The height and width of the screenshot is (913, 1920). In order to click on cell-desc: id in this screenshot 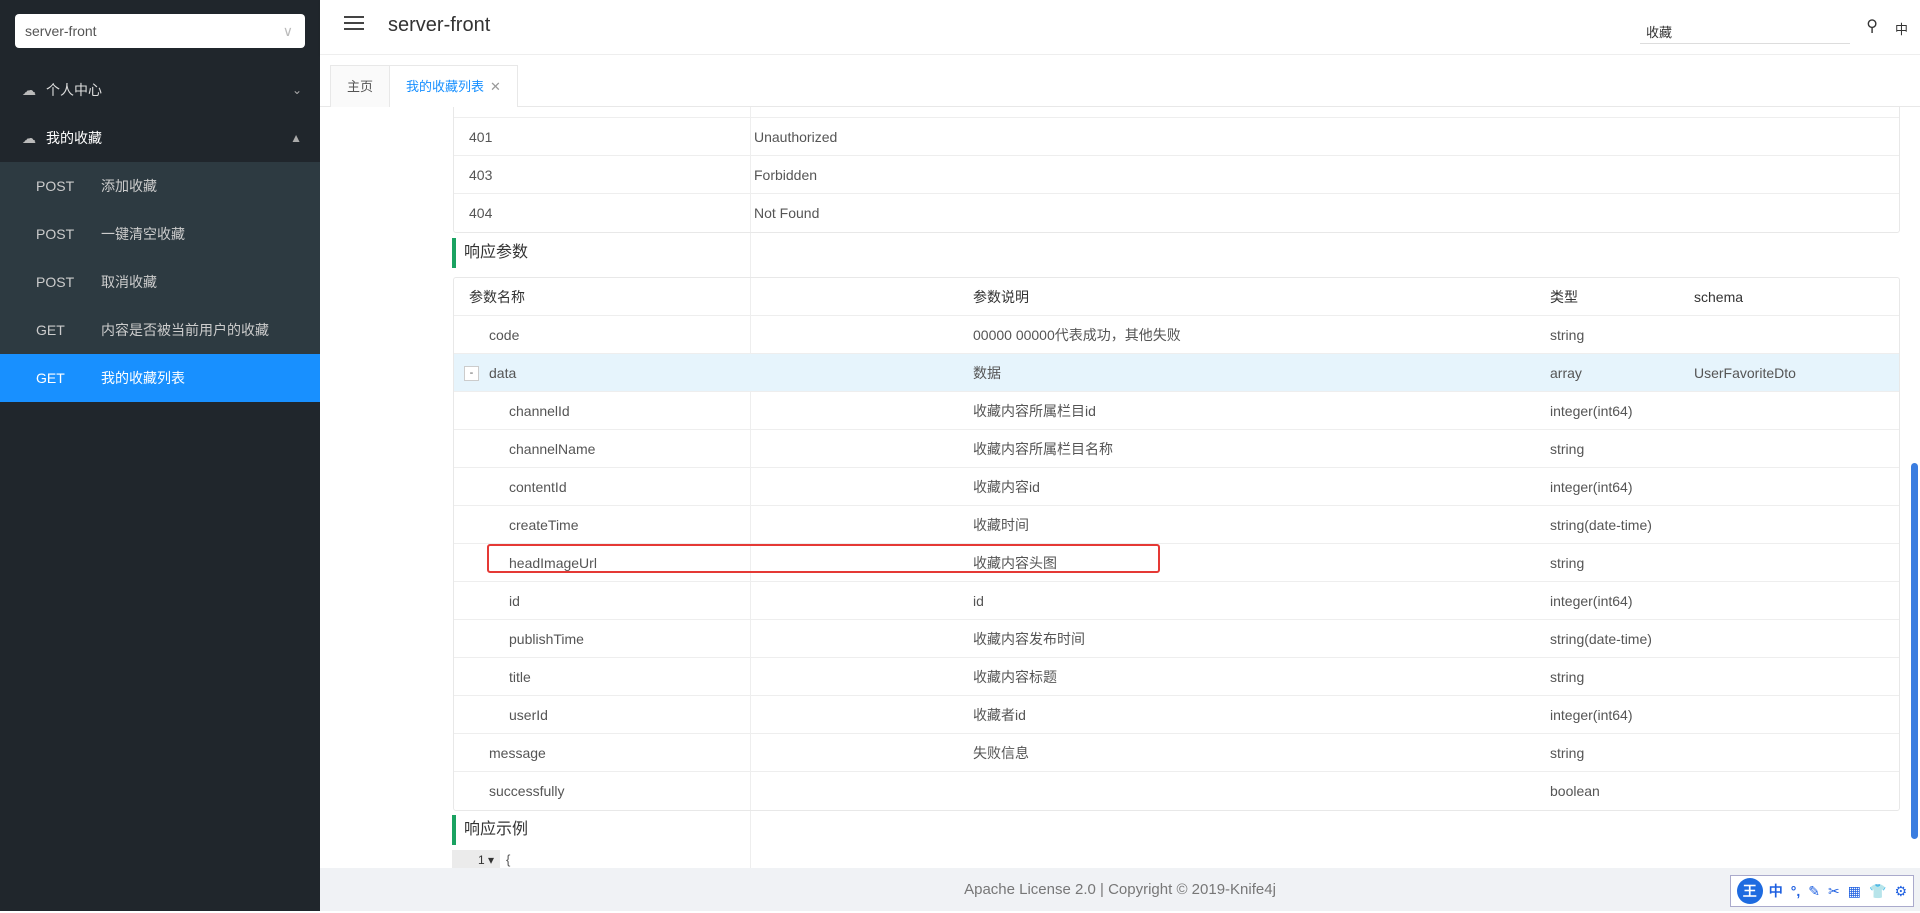, I will do `click(978, 601)`.